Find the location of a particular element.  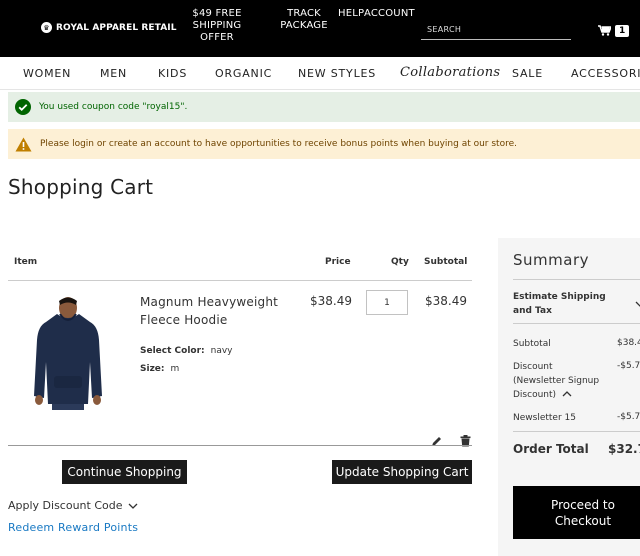

discount-label: Discount (Newsletter Signup Discount) is located at coordinates (556, 381).